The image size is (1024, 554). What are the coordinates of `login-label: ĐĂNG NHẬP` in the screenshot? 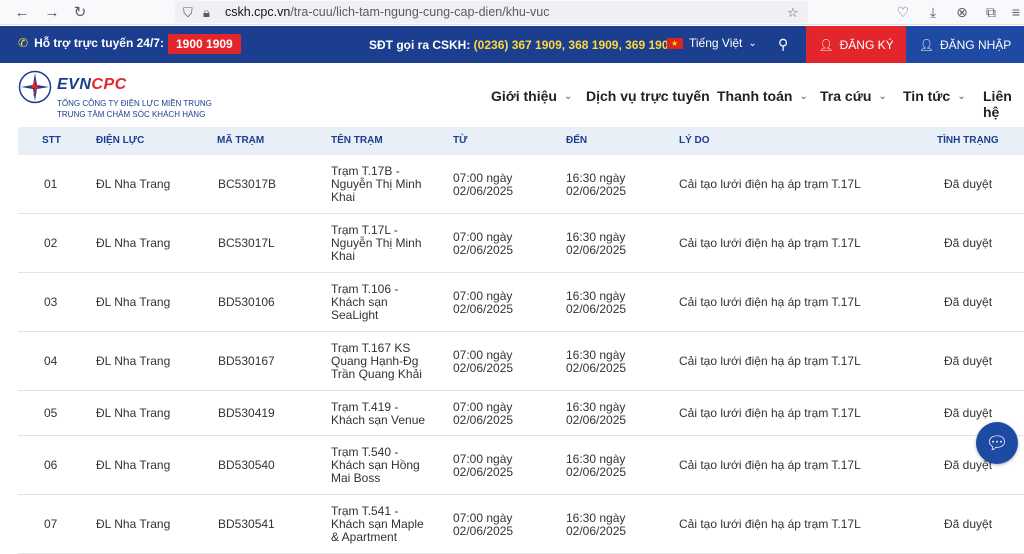 It's located at (975, 44).